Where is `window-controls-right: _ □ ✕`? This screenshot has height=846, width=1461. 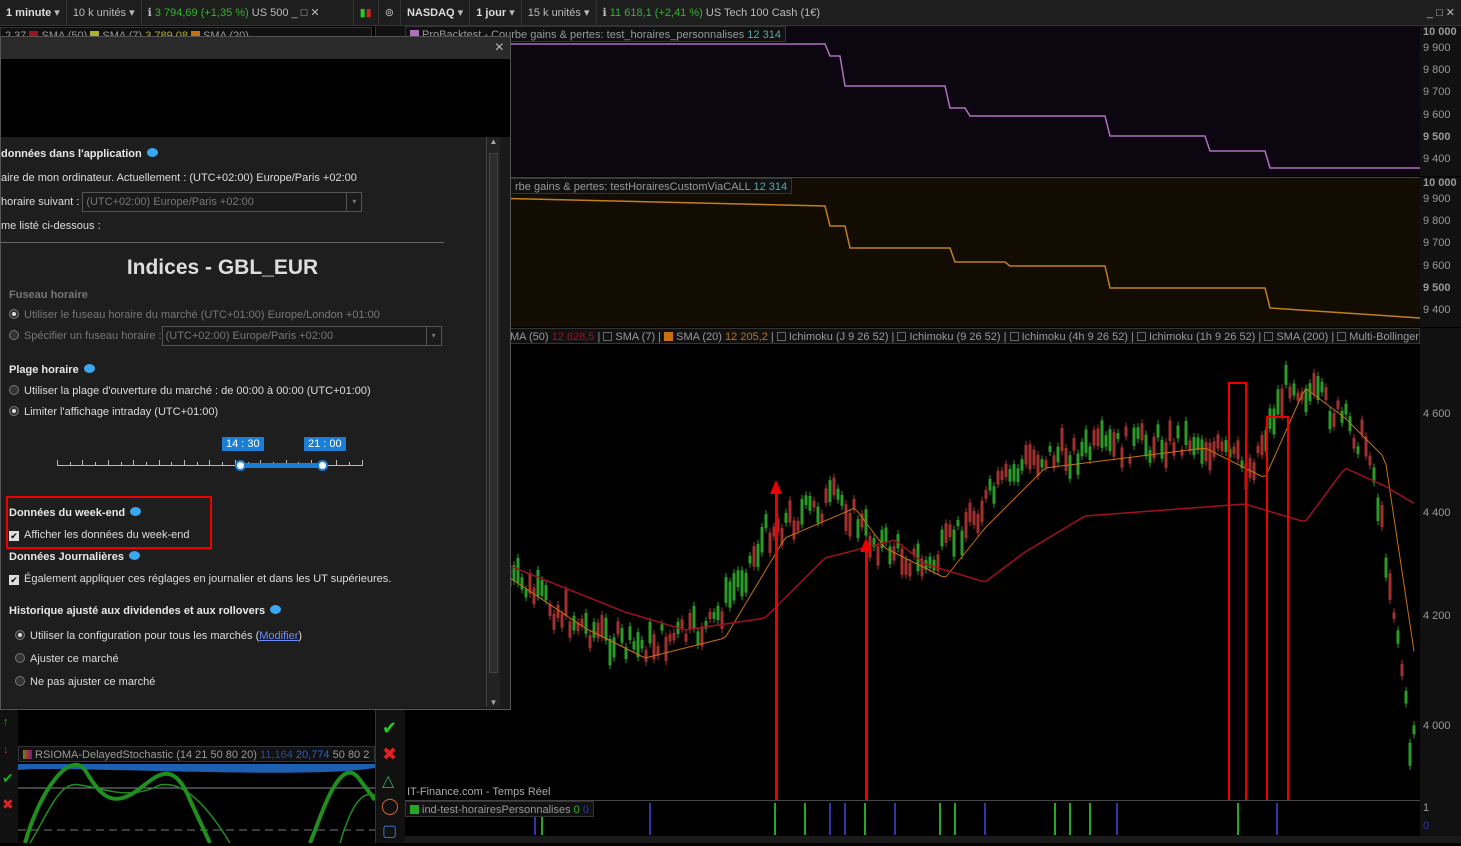
window-controls-right: _ □ ✕ is located at coordinates (1441, 13).